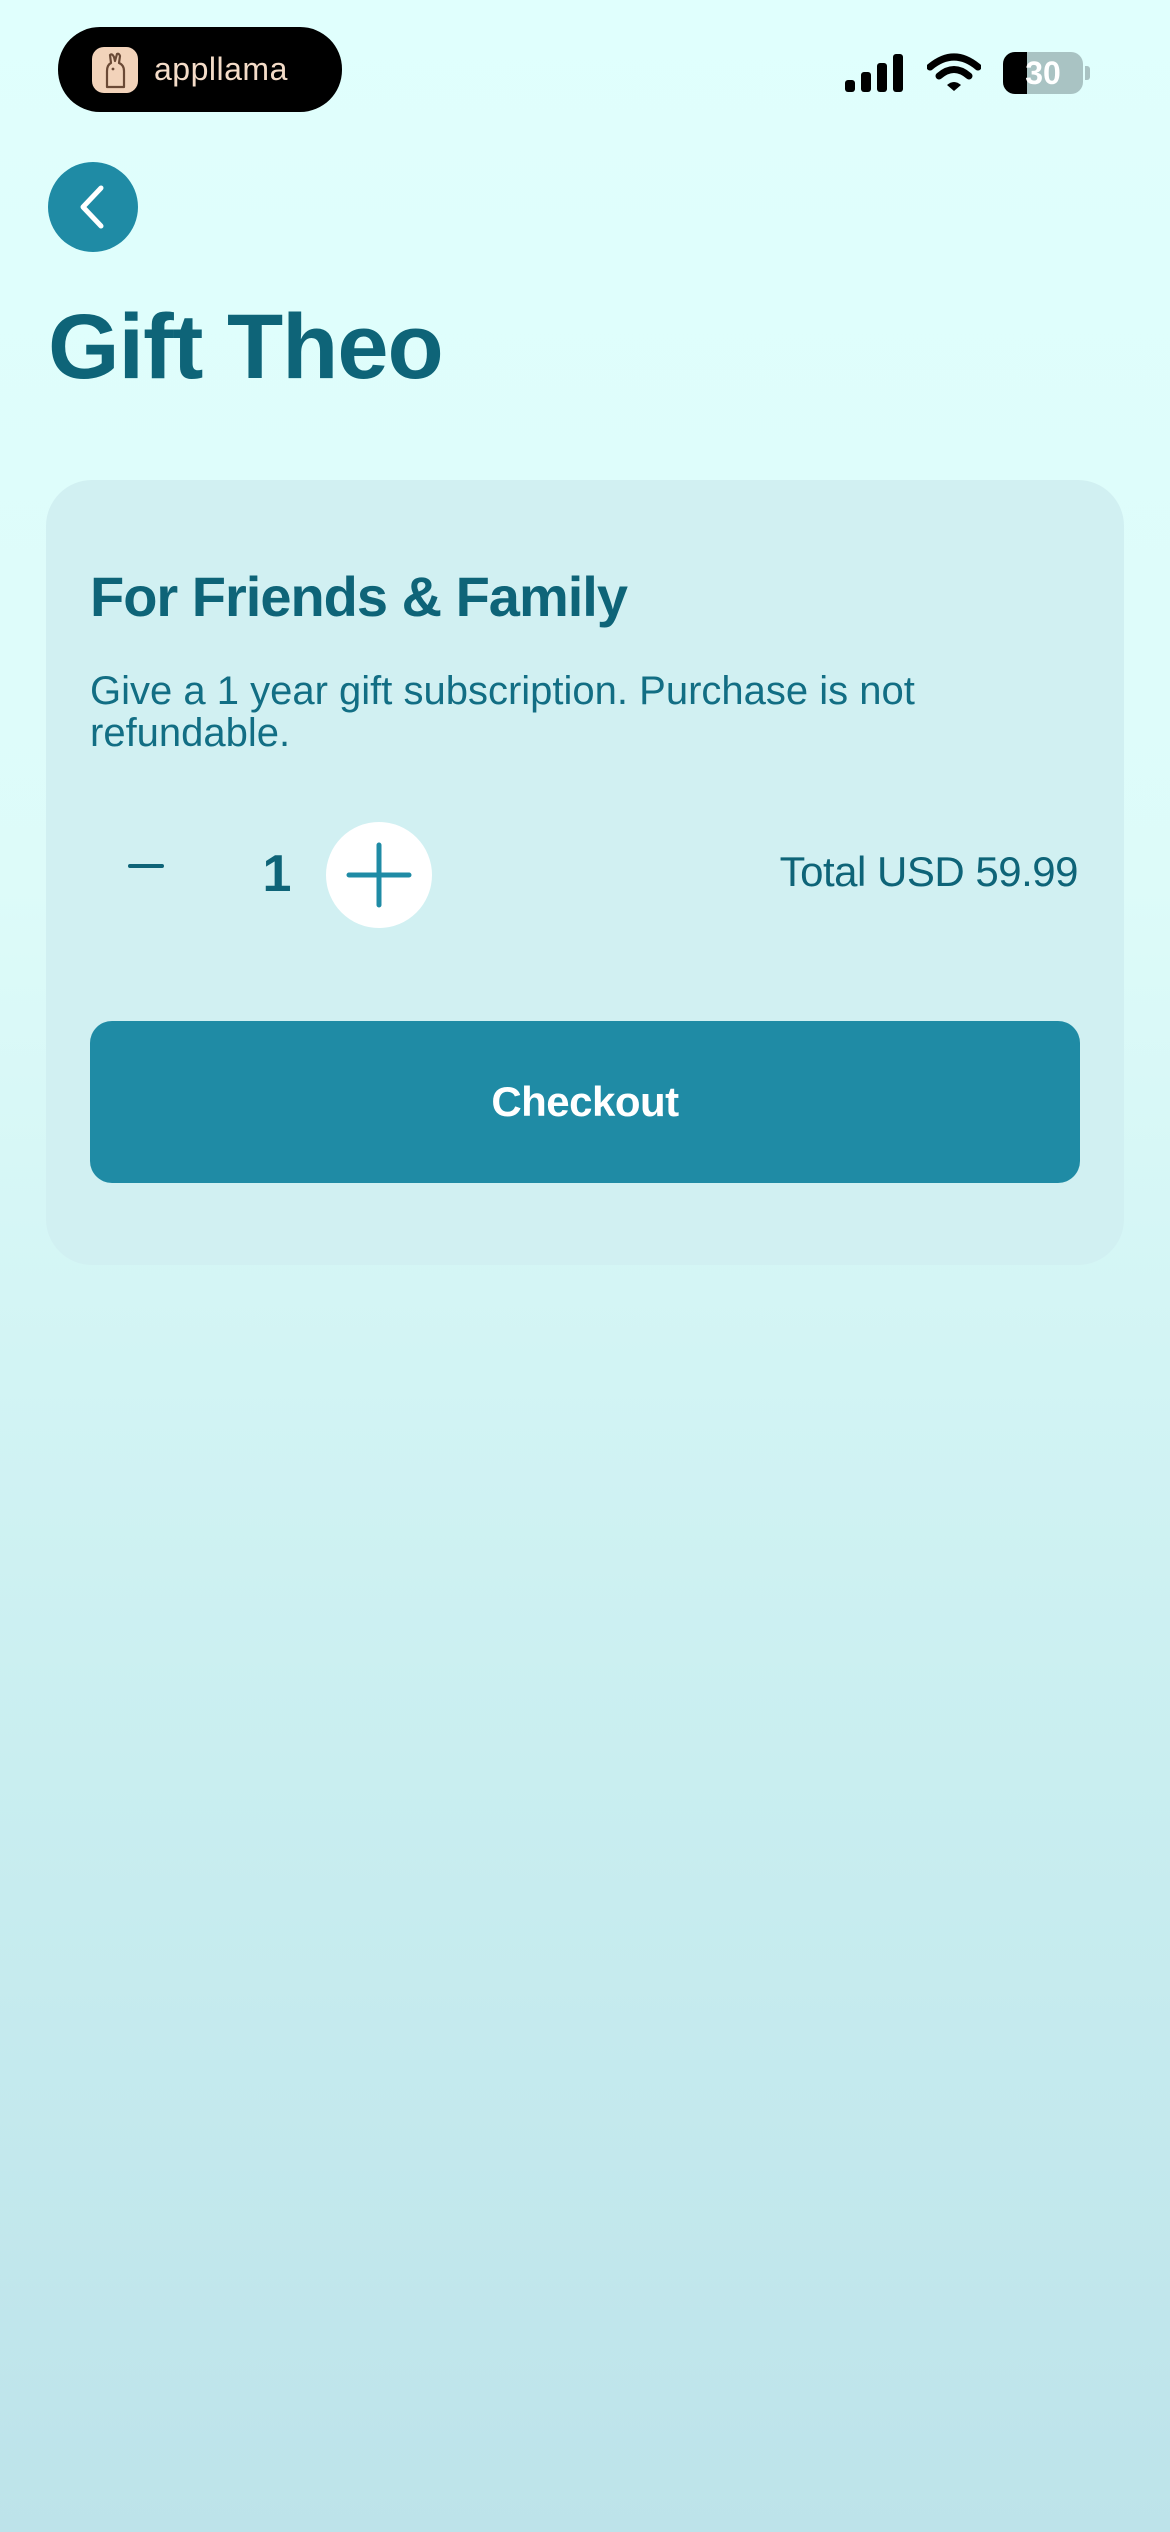 This screenshot has width=1170, height=2532. I want to click on battery-nub, so click(1087, 73).